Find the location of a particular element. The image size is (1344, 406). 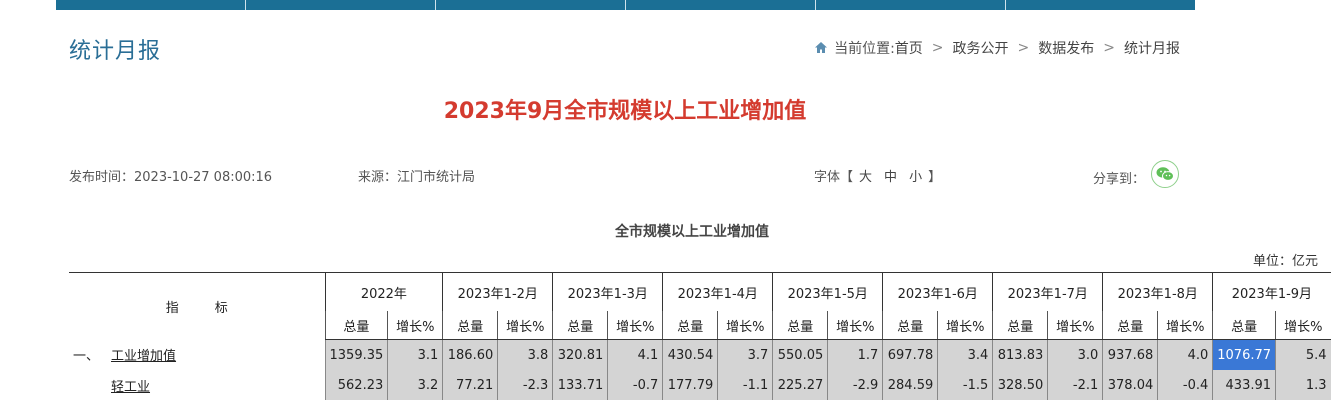

table-cell: 133.71 is located at coordinates (580, 385).